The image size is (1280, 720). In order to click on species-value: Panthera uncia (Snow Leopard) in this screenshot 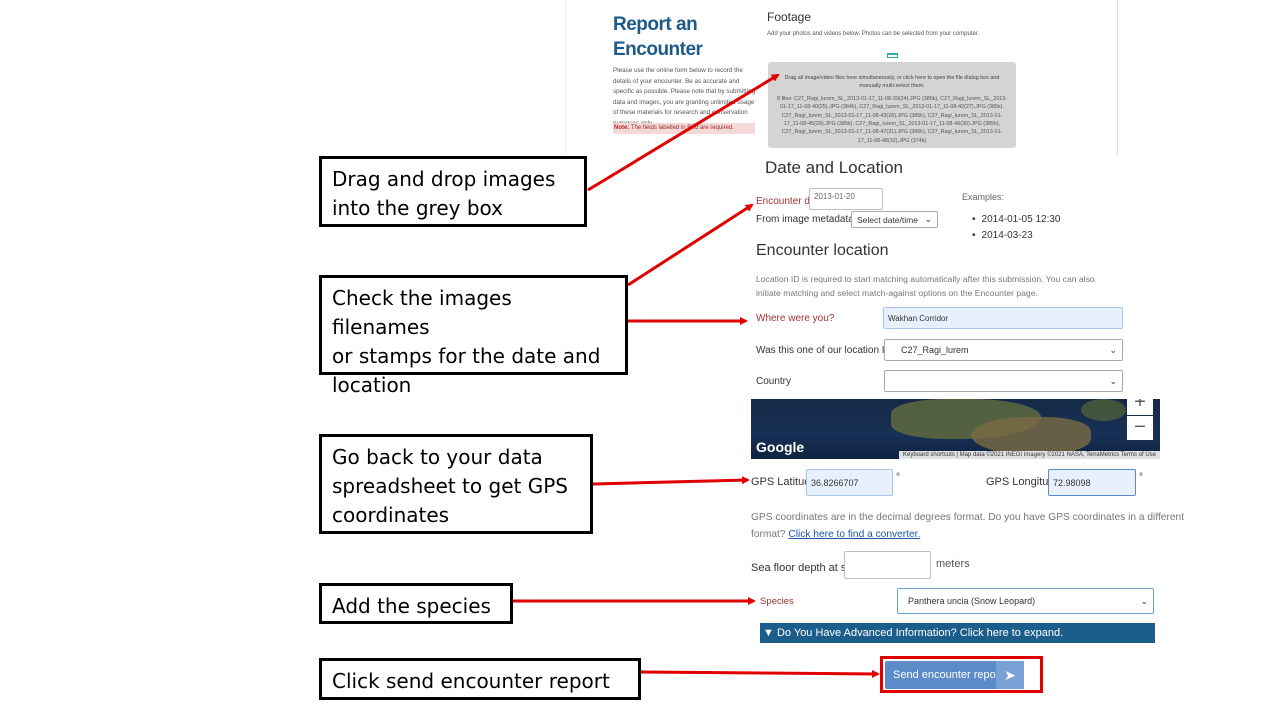, I will do `click(972, 601)`.